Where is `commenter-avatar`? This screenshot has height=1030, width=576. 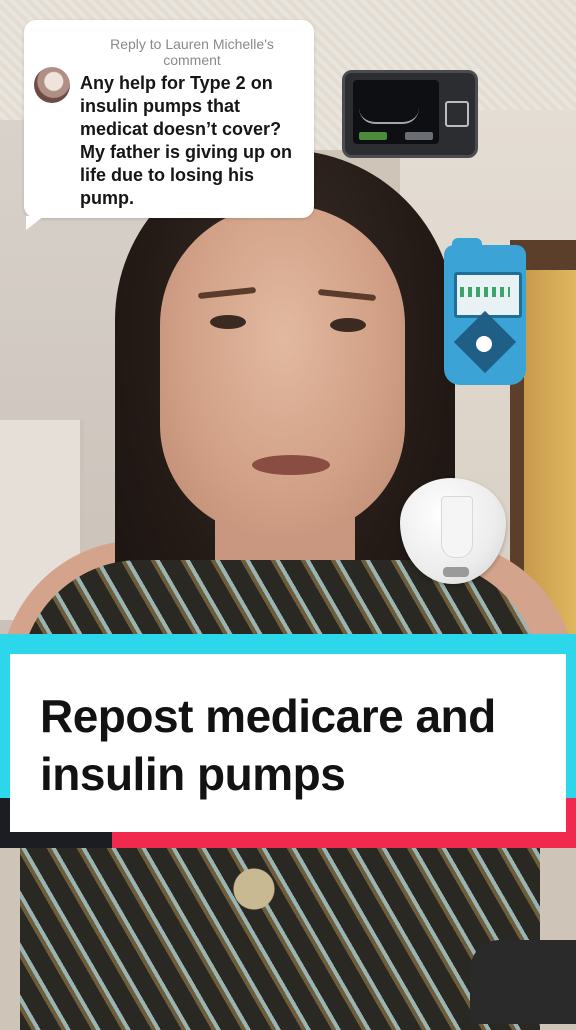
commenter-avatar is located at coordinates (52, 85).